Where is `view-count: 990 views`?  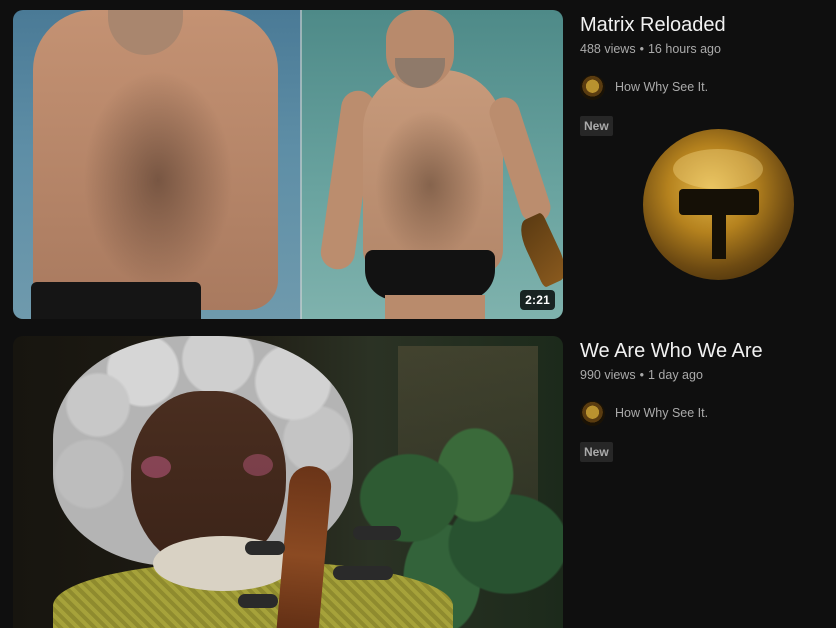 view-count: 990 views is located at coordinates (608, 375).